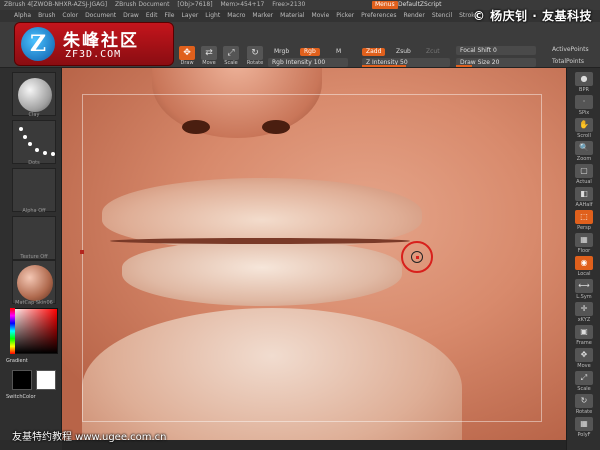 Image resolution: width=600 pixels, height=450 pixels. Describe the element at coordinates (584, 240) in the screenshot. I see `floor-icon: ▦` at that location.